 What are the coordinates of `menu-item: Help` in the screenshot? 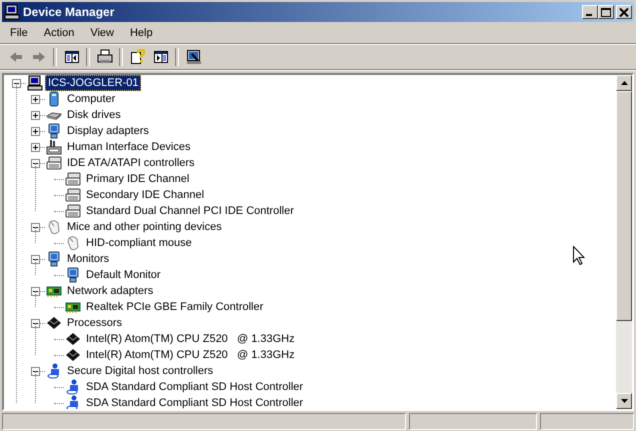 It's located at (141, 33).